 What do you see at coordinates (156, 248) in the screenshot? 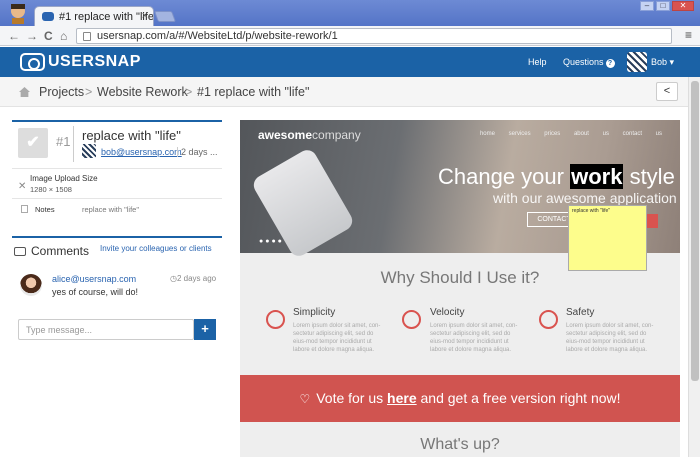
I see `invite-link: Invite your colleagues or clients` at bounding box center [156, 248].